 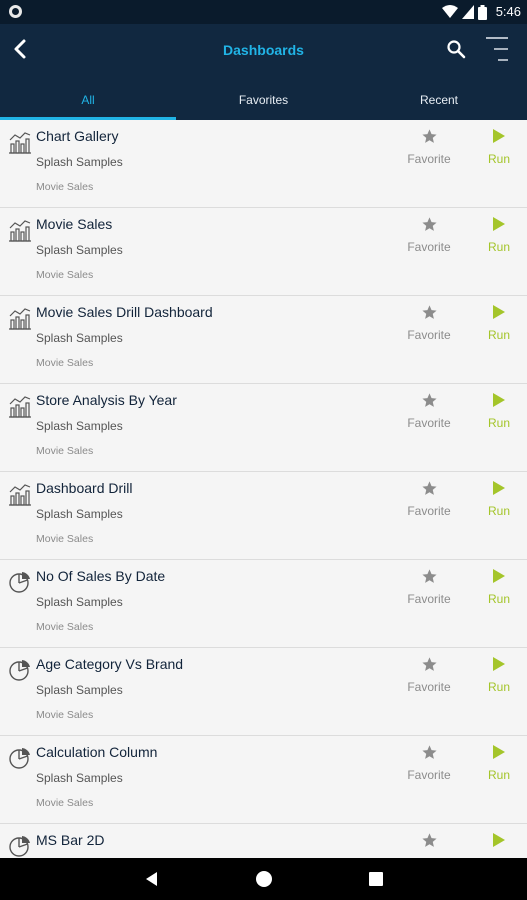 What do you see at coordinates (497, 49) in the screenshot?
I see `menu-icon` at bounding box center [497, 49].